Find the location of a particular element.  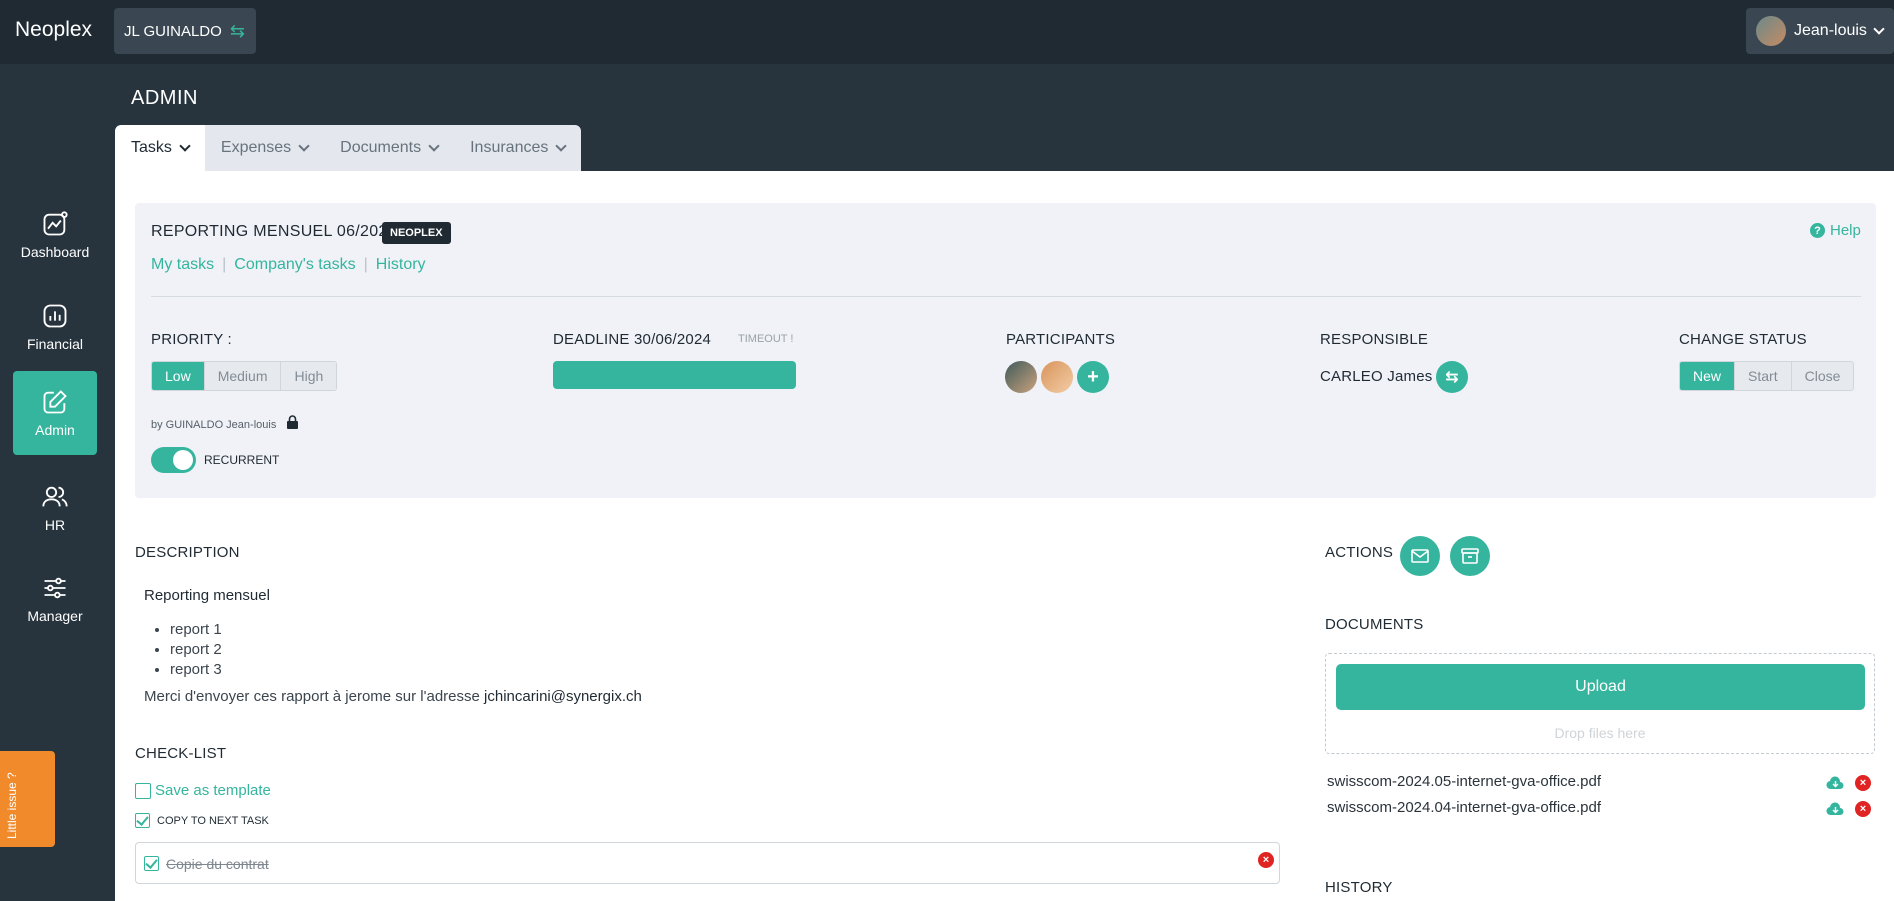

list-item: report 3 is located at coordinates (196, 670).